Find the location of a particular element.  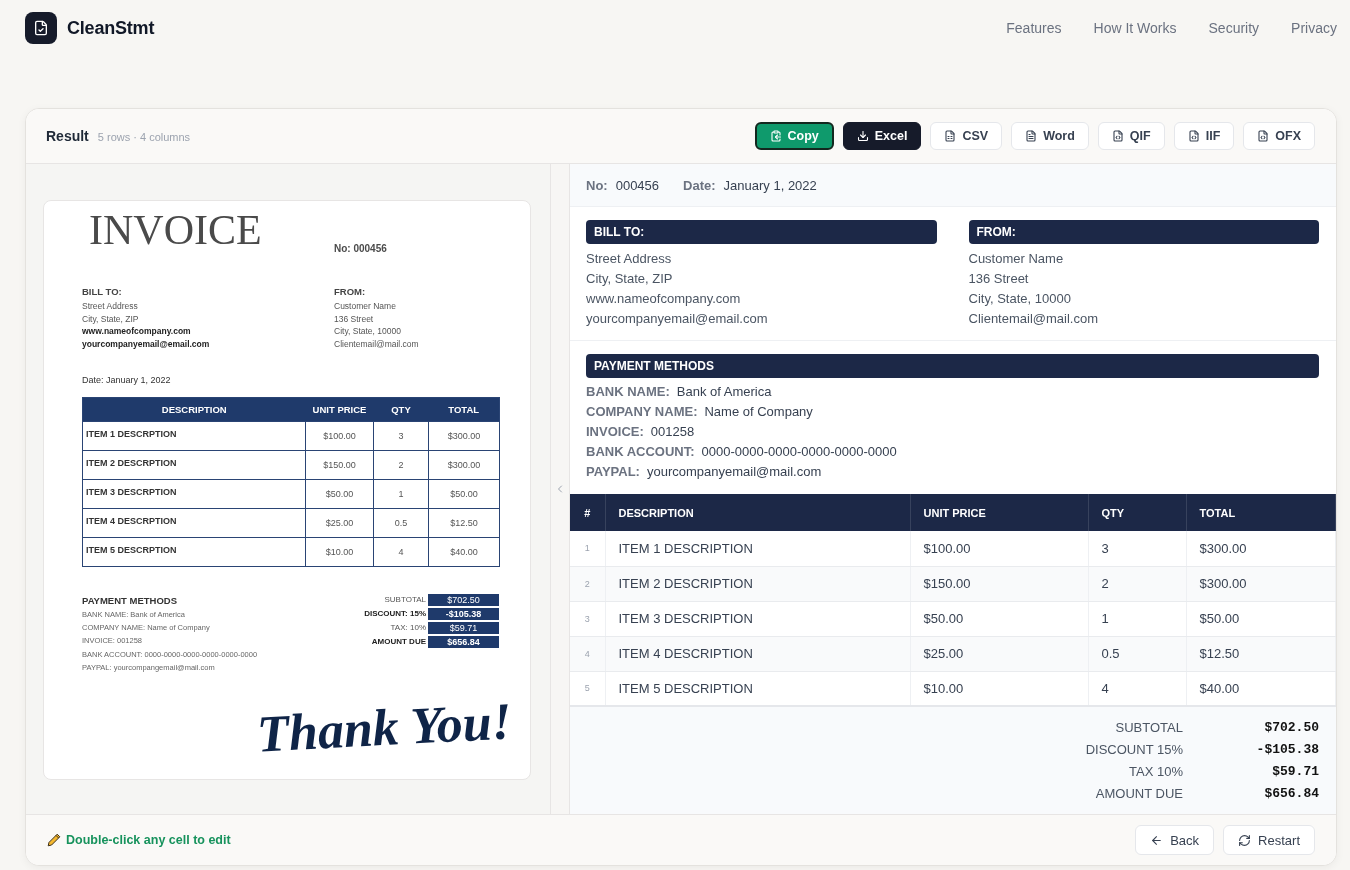

document-check-icon is located at coordinates (41, 28).